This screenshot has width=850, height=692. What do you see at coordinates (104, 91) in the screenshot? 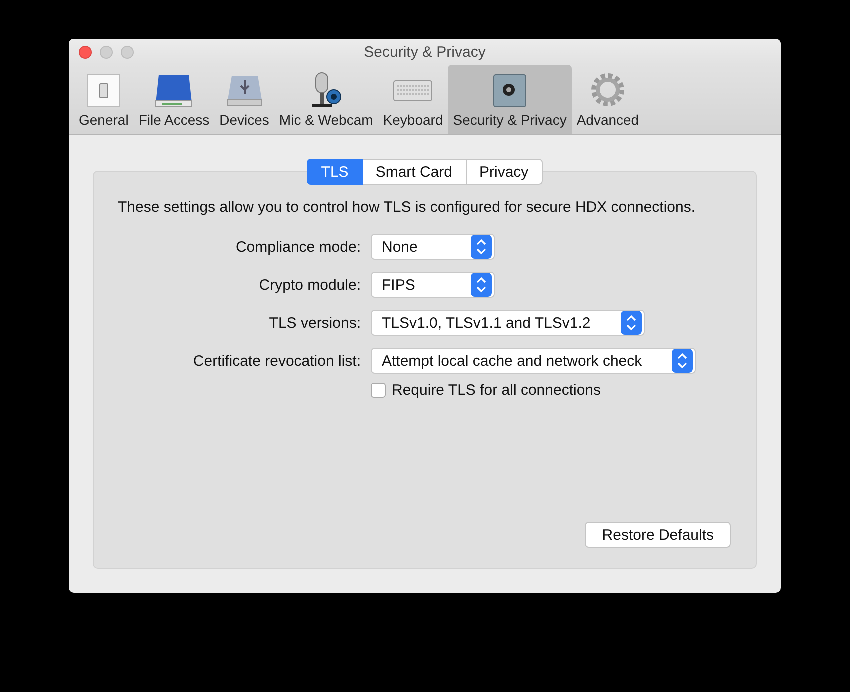
I see `switch-icon` at bounding box center [104, 91].